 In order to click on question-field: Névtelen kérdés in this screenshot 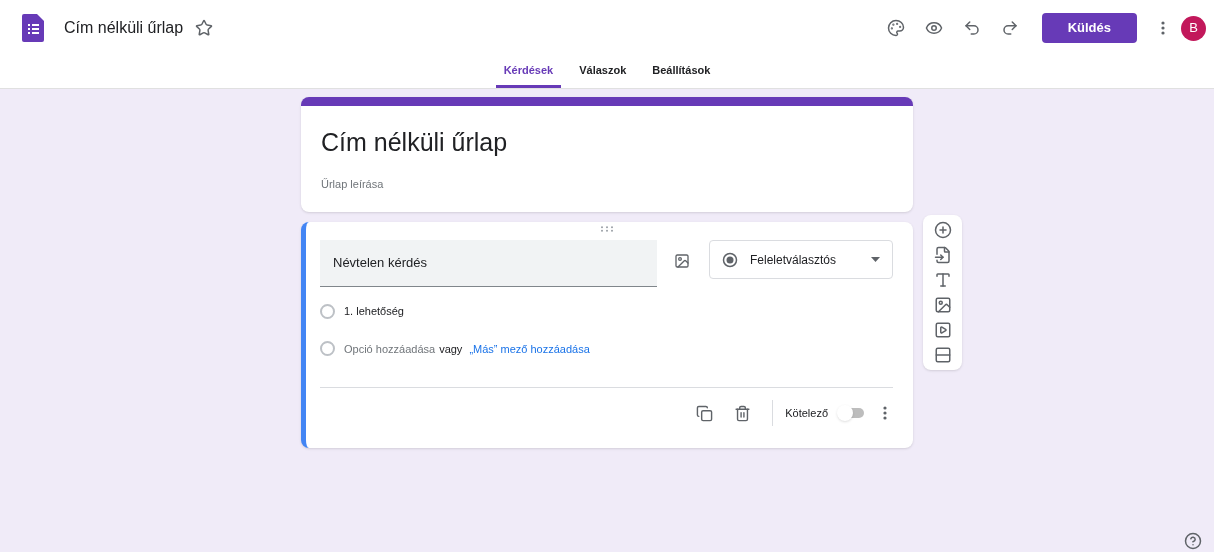, I will do `click(488, 263)`.